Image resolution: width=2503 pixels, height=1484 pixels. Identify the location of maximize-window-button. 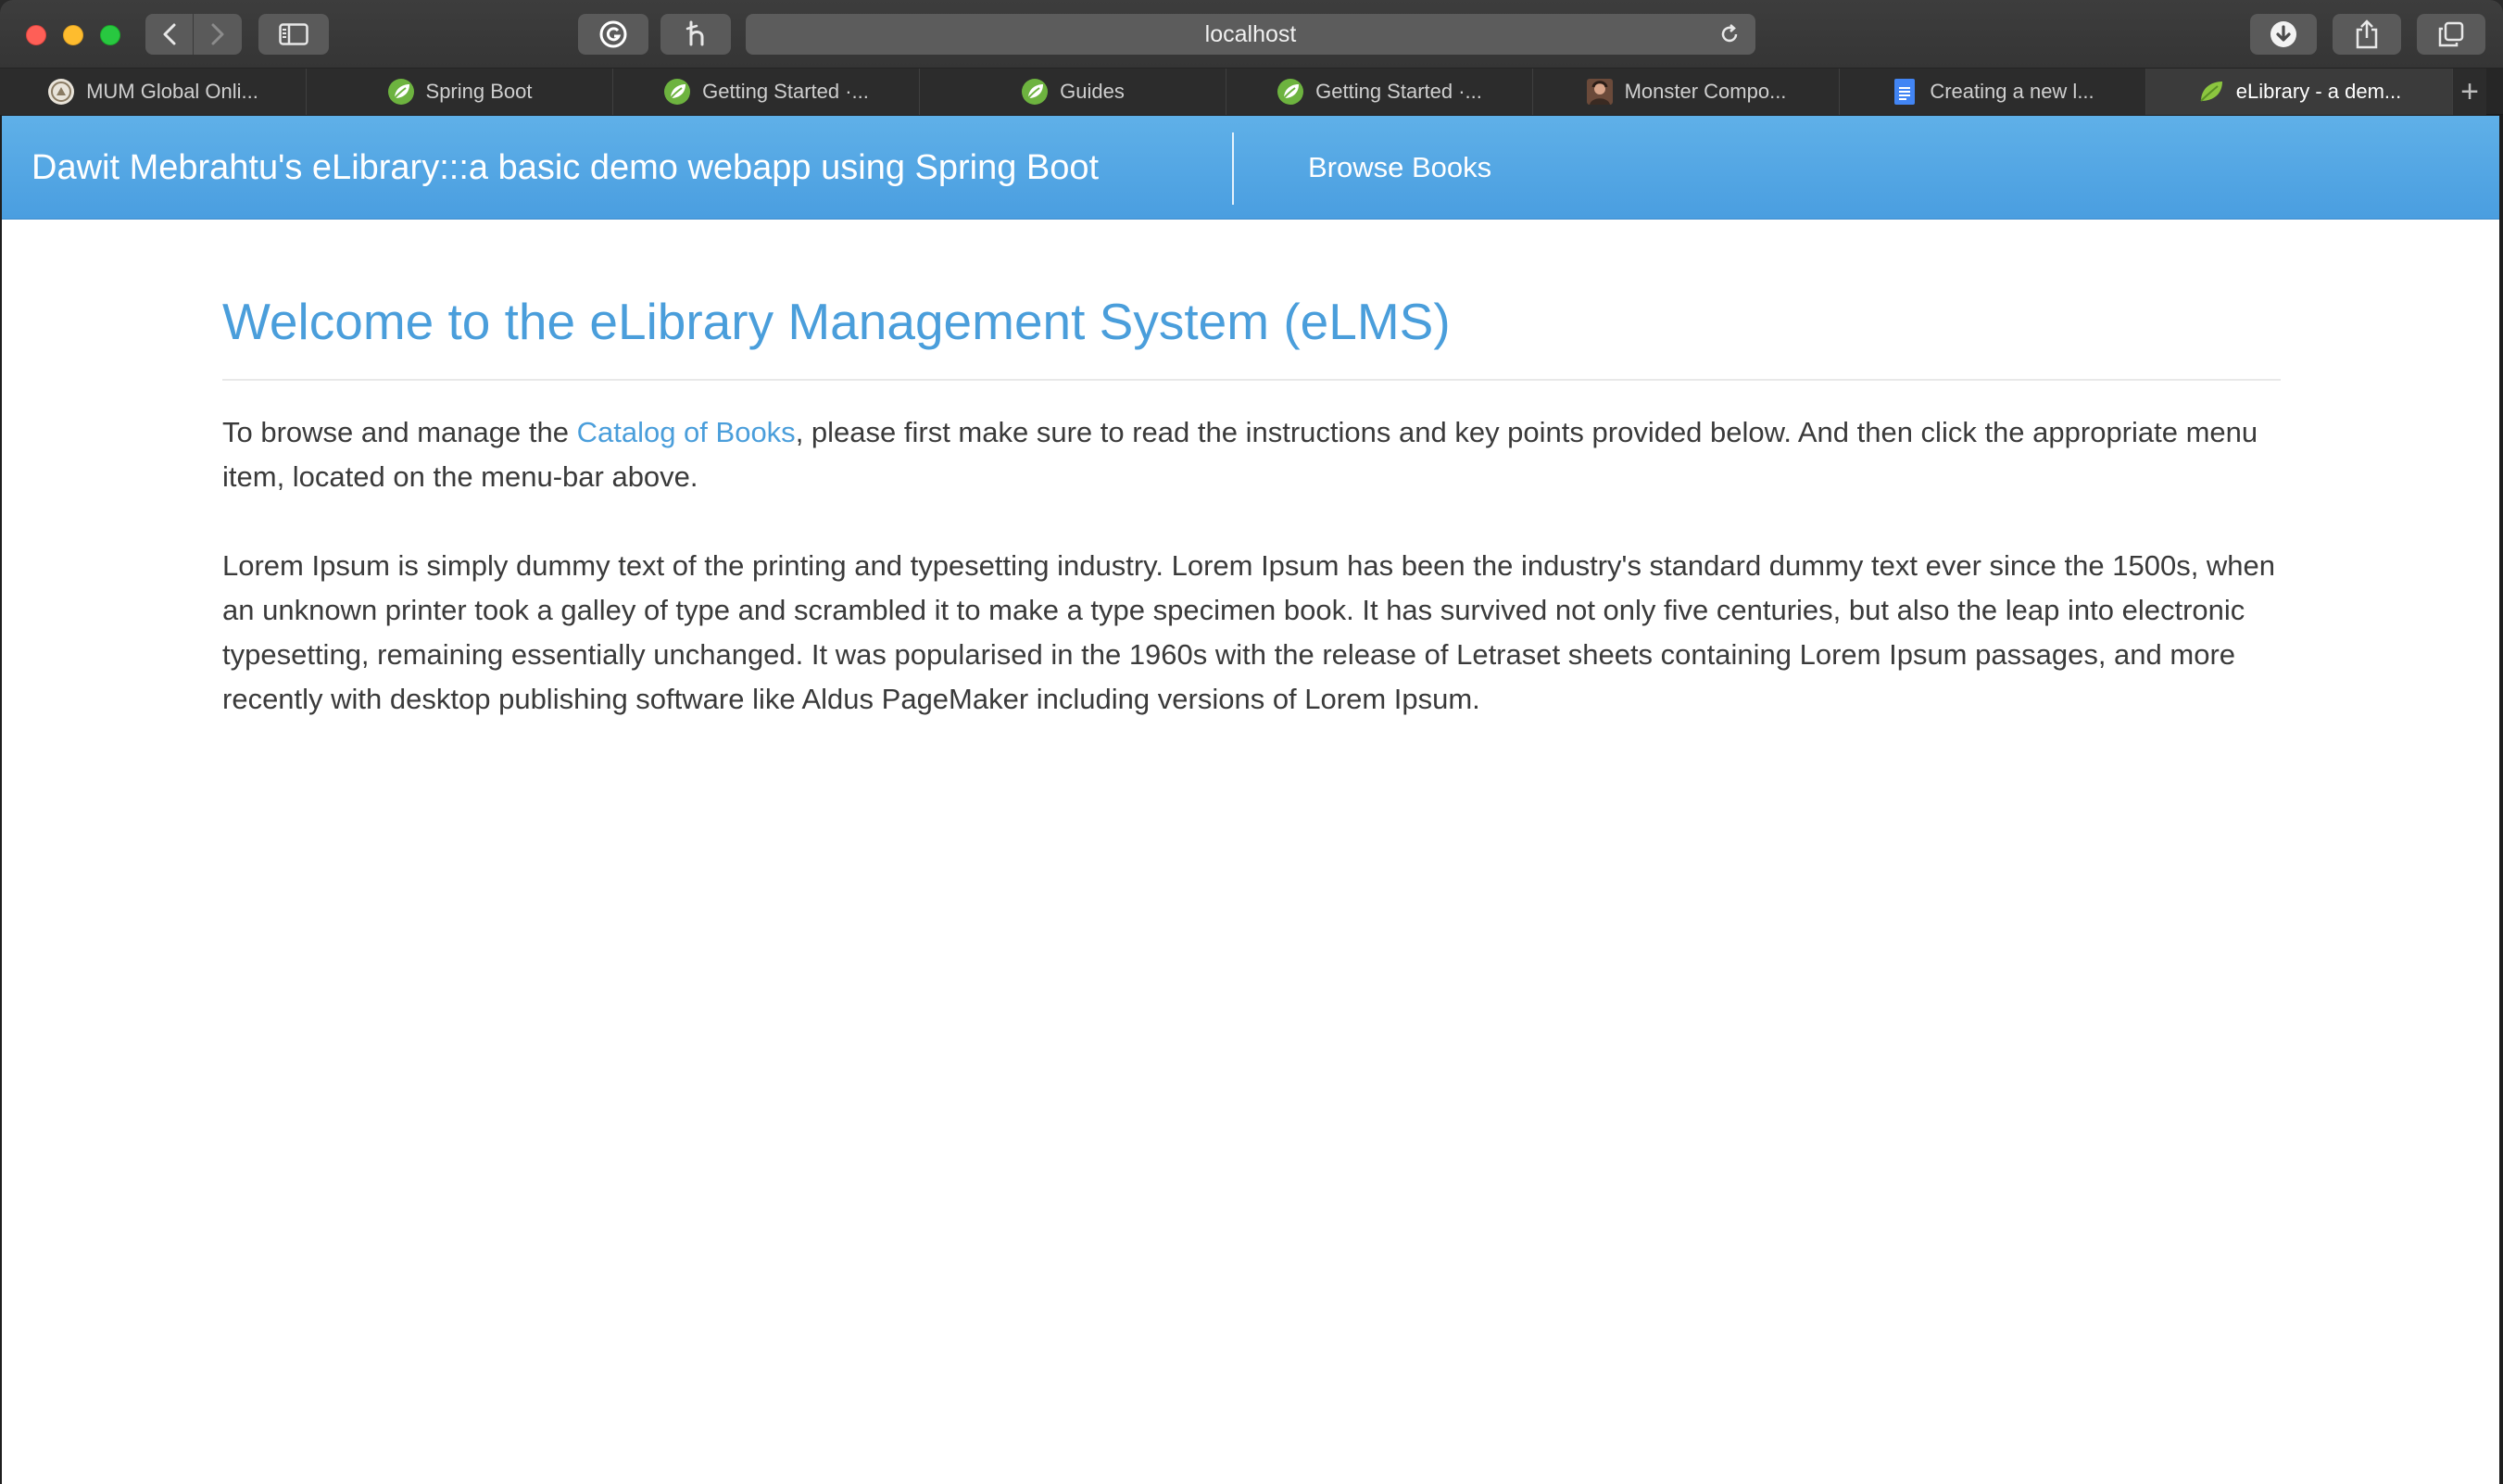
(110, 35).